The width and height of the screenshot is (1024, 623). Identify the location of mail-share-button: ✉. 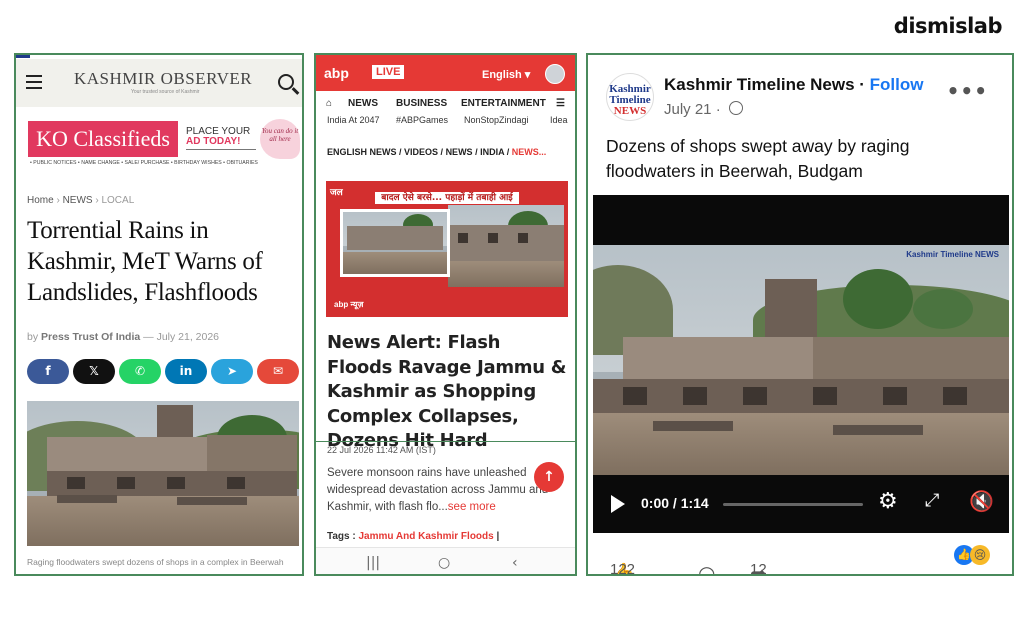
(278, 371).